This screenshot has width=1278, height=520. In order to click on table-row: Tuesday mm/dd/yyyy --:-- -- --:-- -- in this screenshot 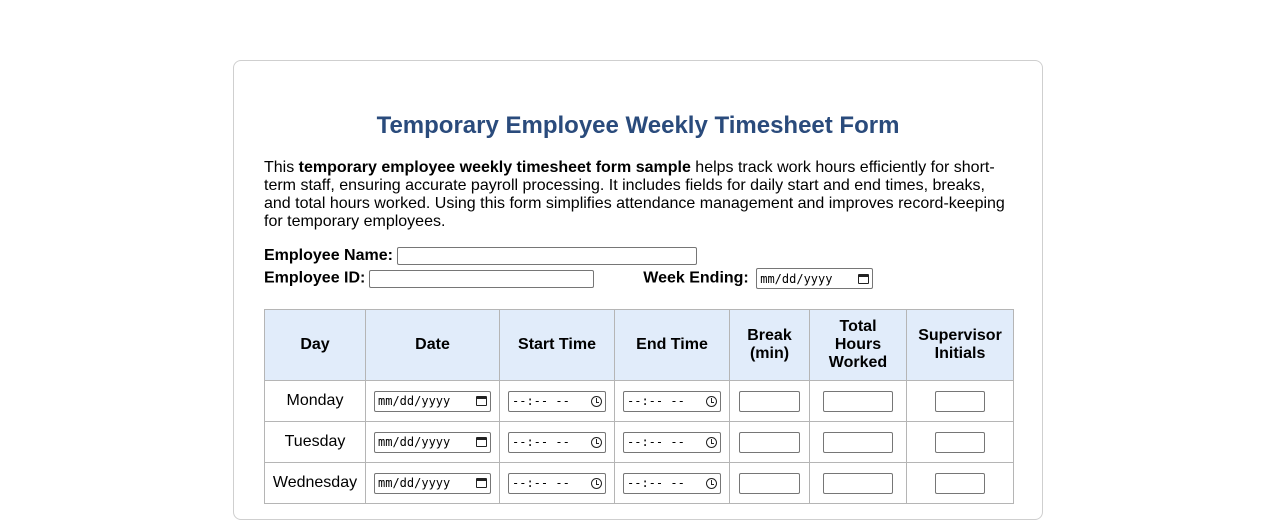, I will do `click(639, 442)`.